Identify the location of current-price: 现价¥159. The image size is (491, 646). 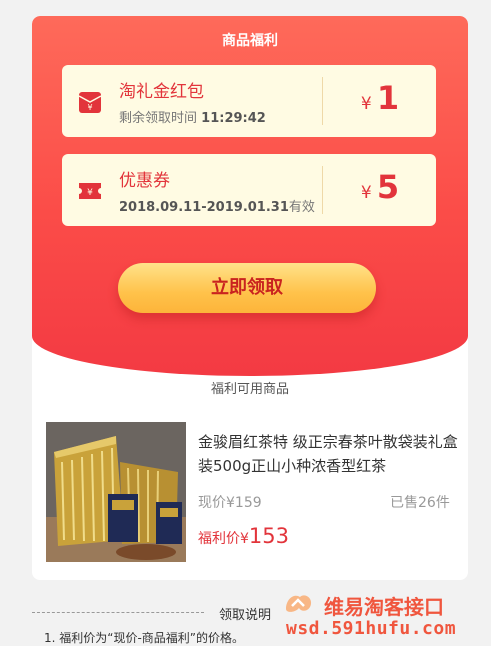
(230, 502).